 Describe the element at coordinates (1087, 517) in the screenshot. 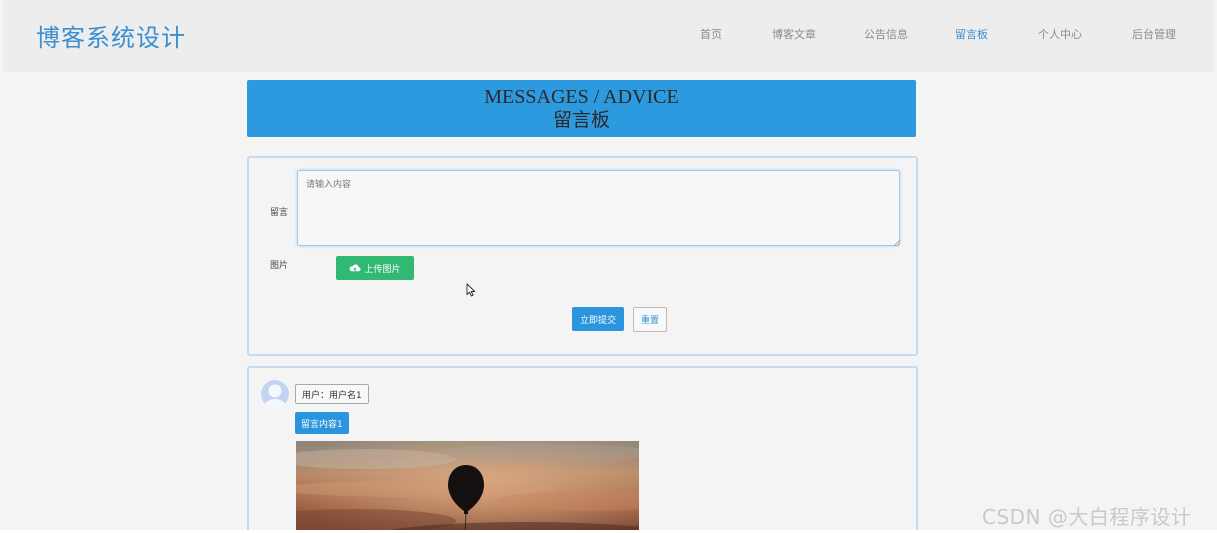

I see `csdn-watermark: CSDN @大白程序设计` at that location.